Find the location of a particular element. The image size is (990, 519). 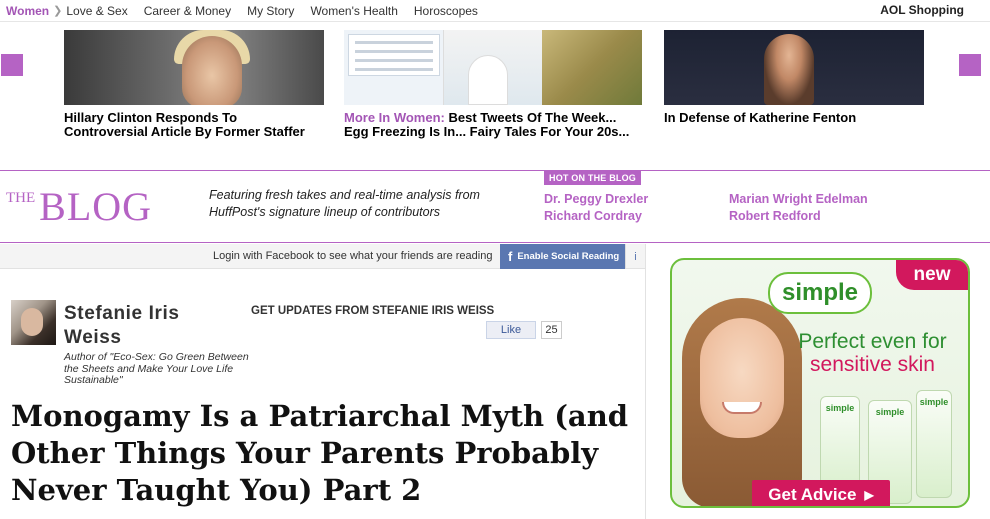

carousel-next-button is located at coordinates (970, 65).